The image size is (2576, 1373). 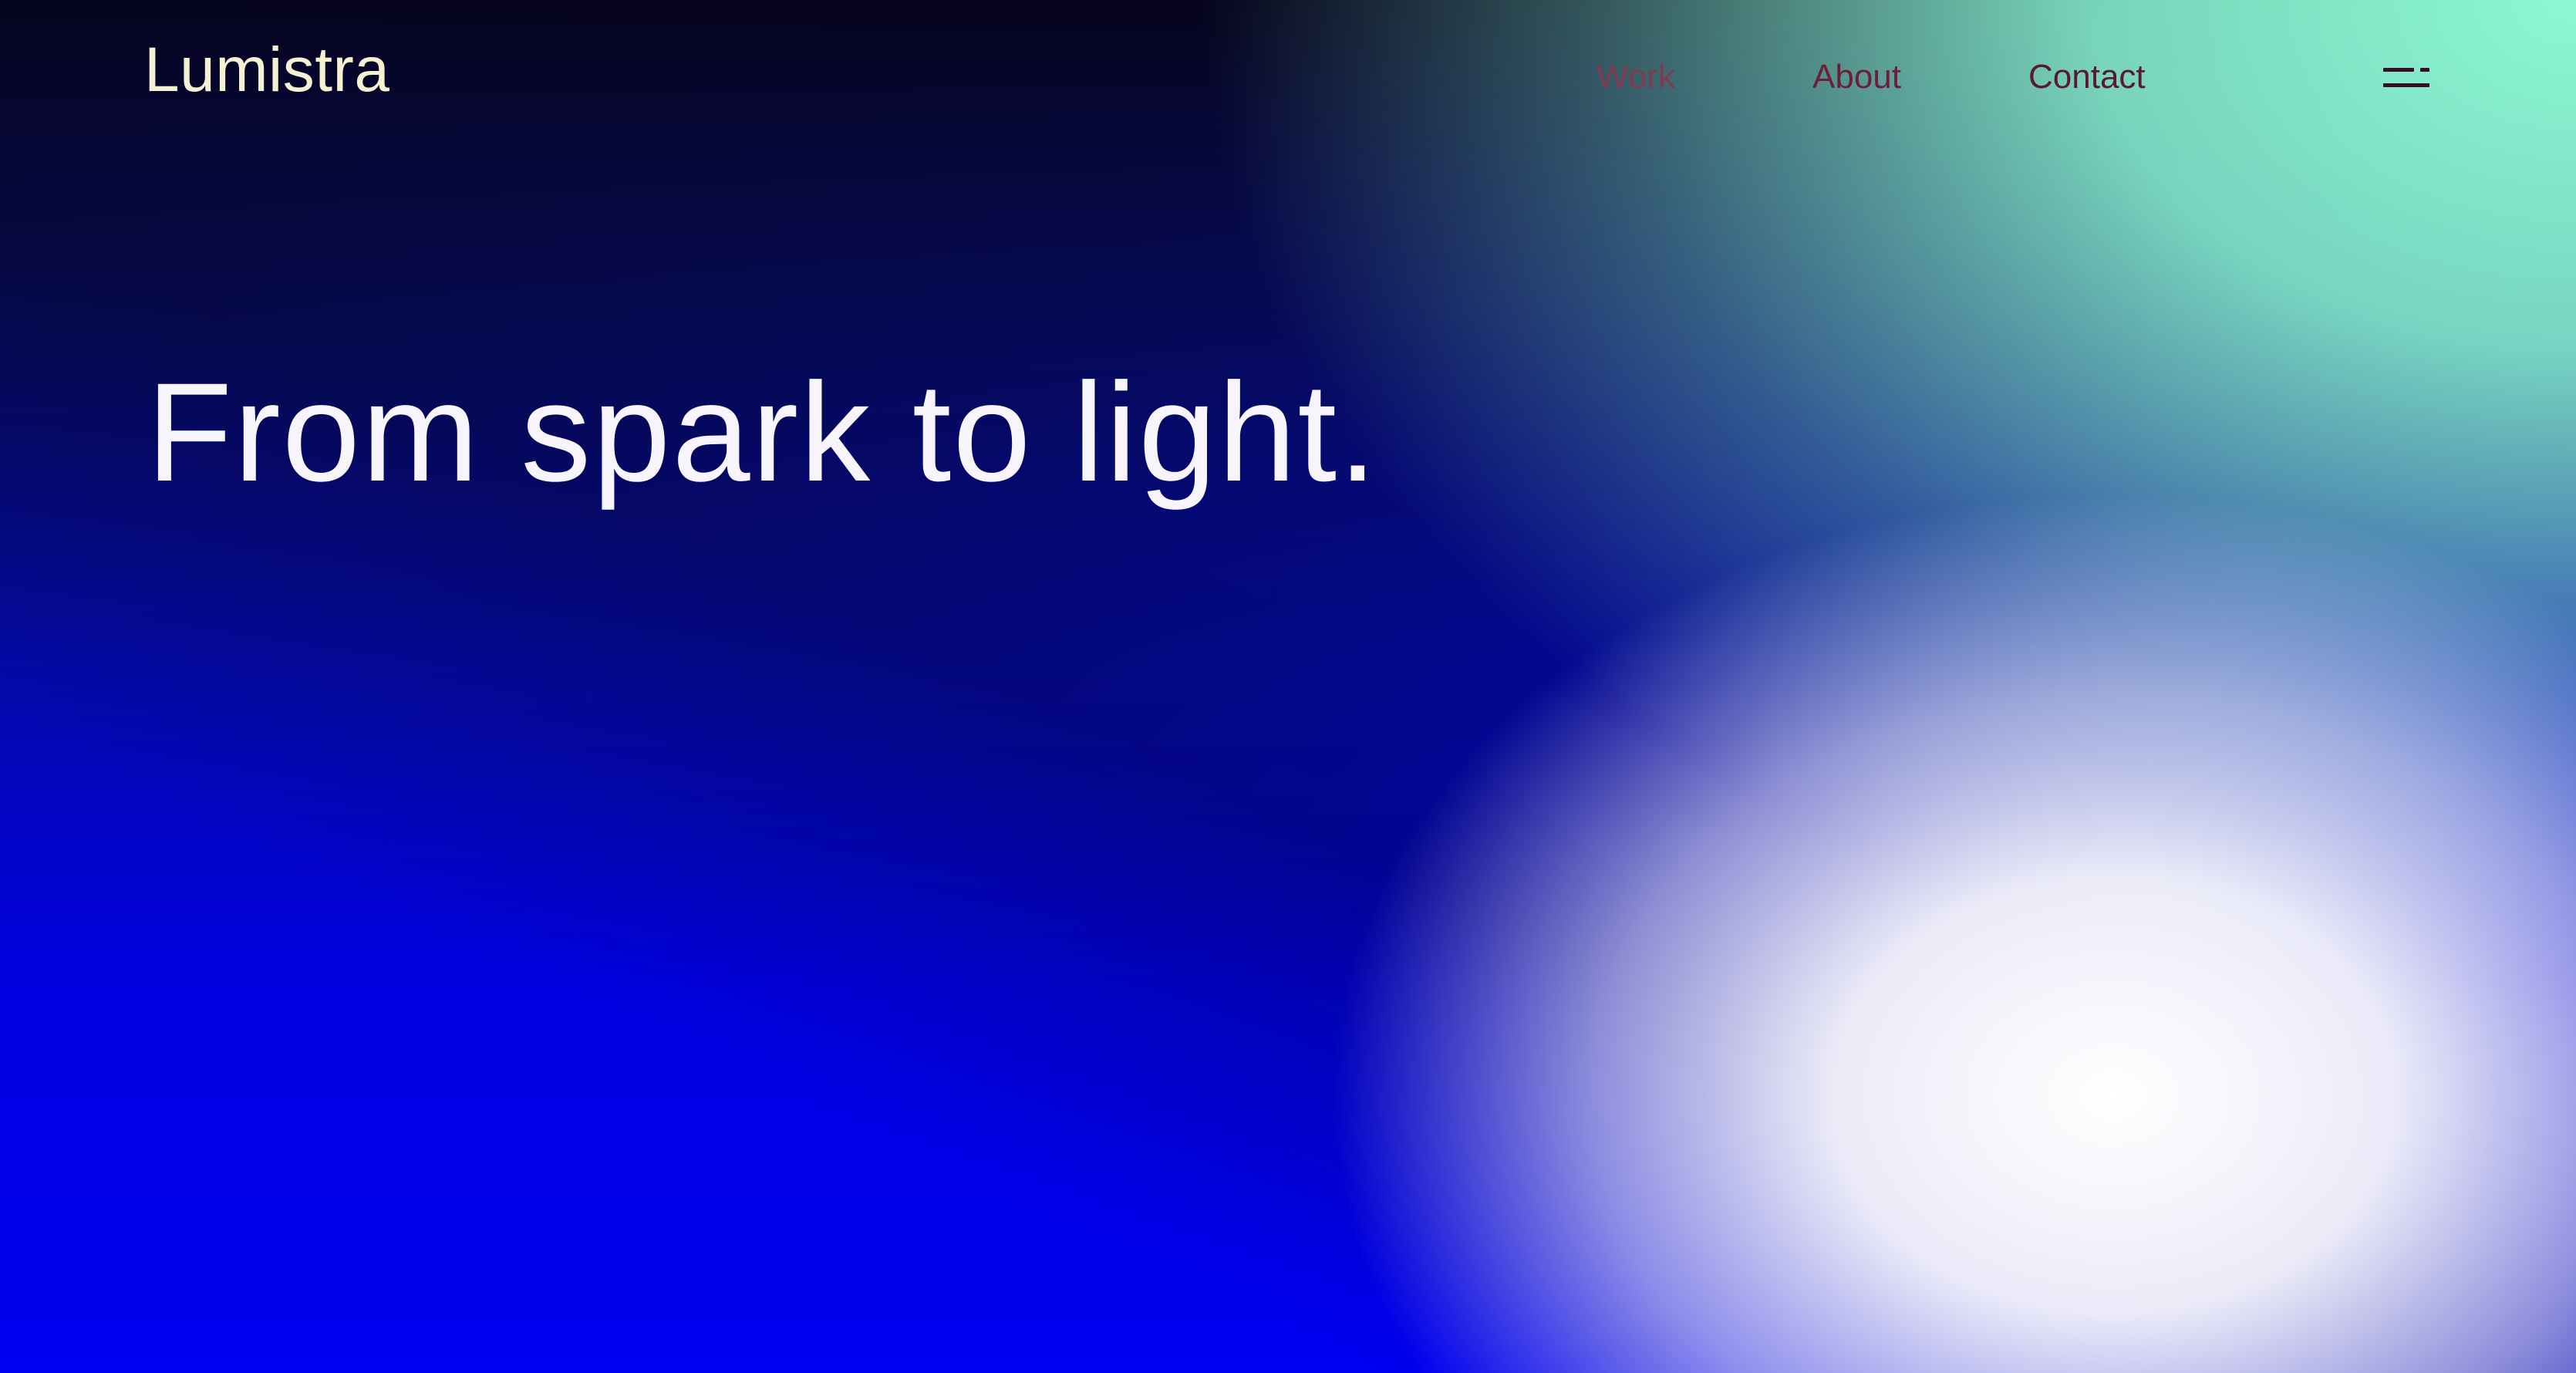 I want to click on nav-link-work: Work, so click(x=1636, y=77).